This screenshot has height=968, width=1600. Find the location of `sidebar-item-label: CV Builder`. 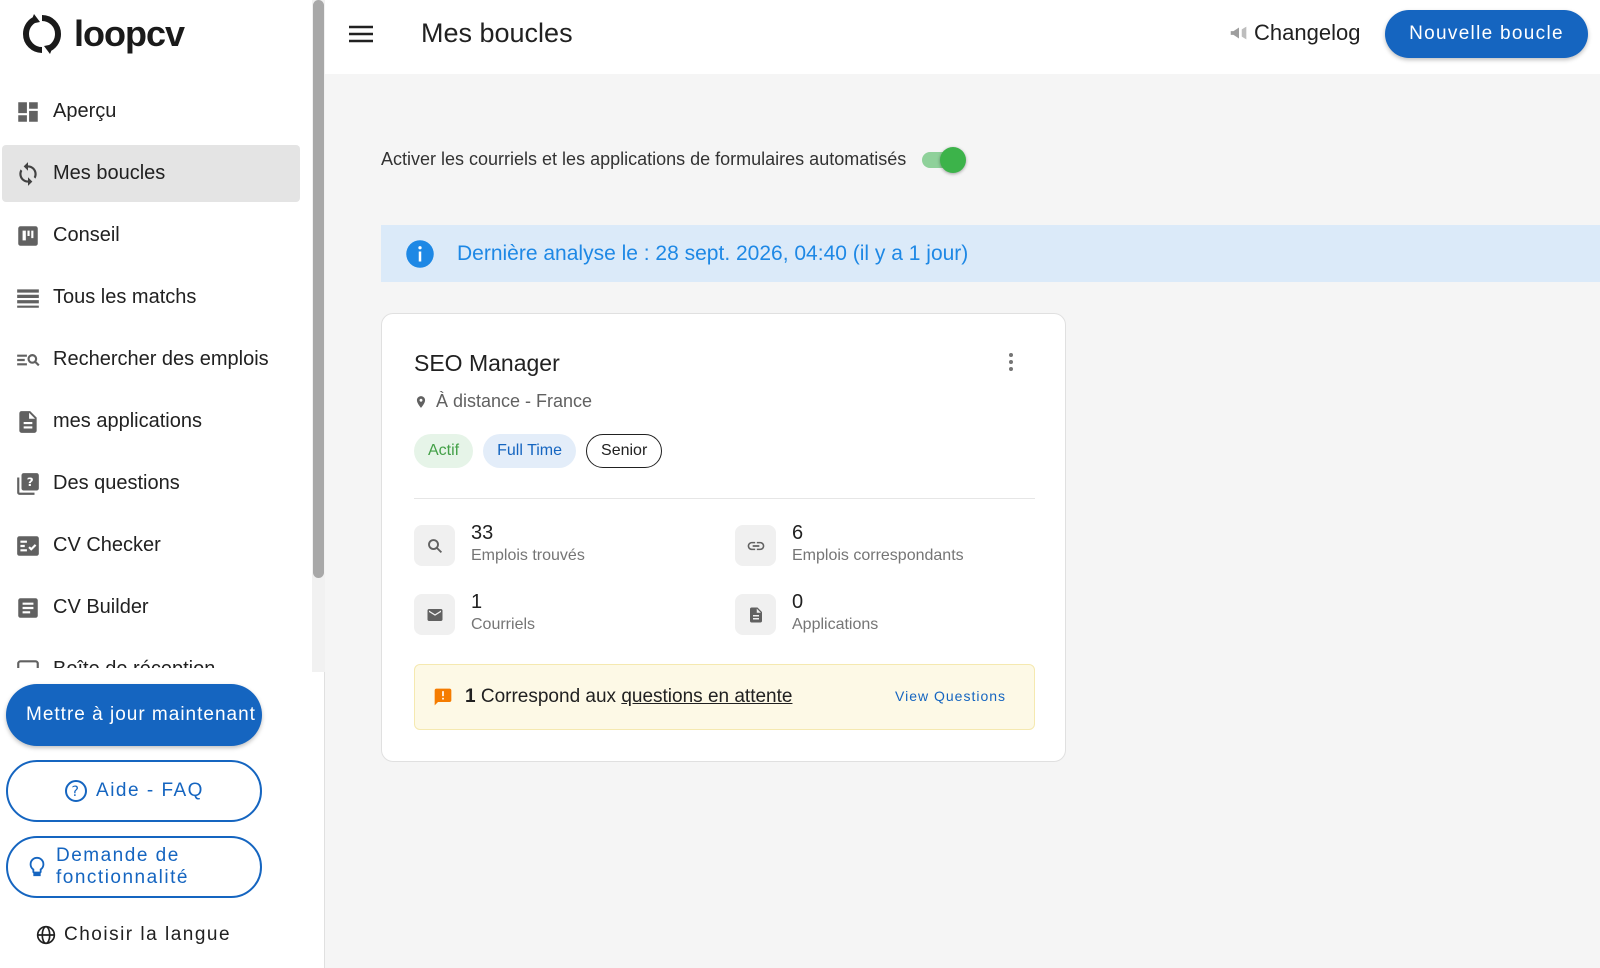

sidebar-item-label: CV Builder is located at coordinates (101, 607).